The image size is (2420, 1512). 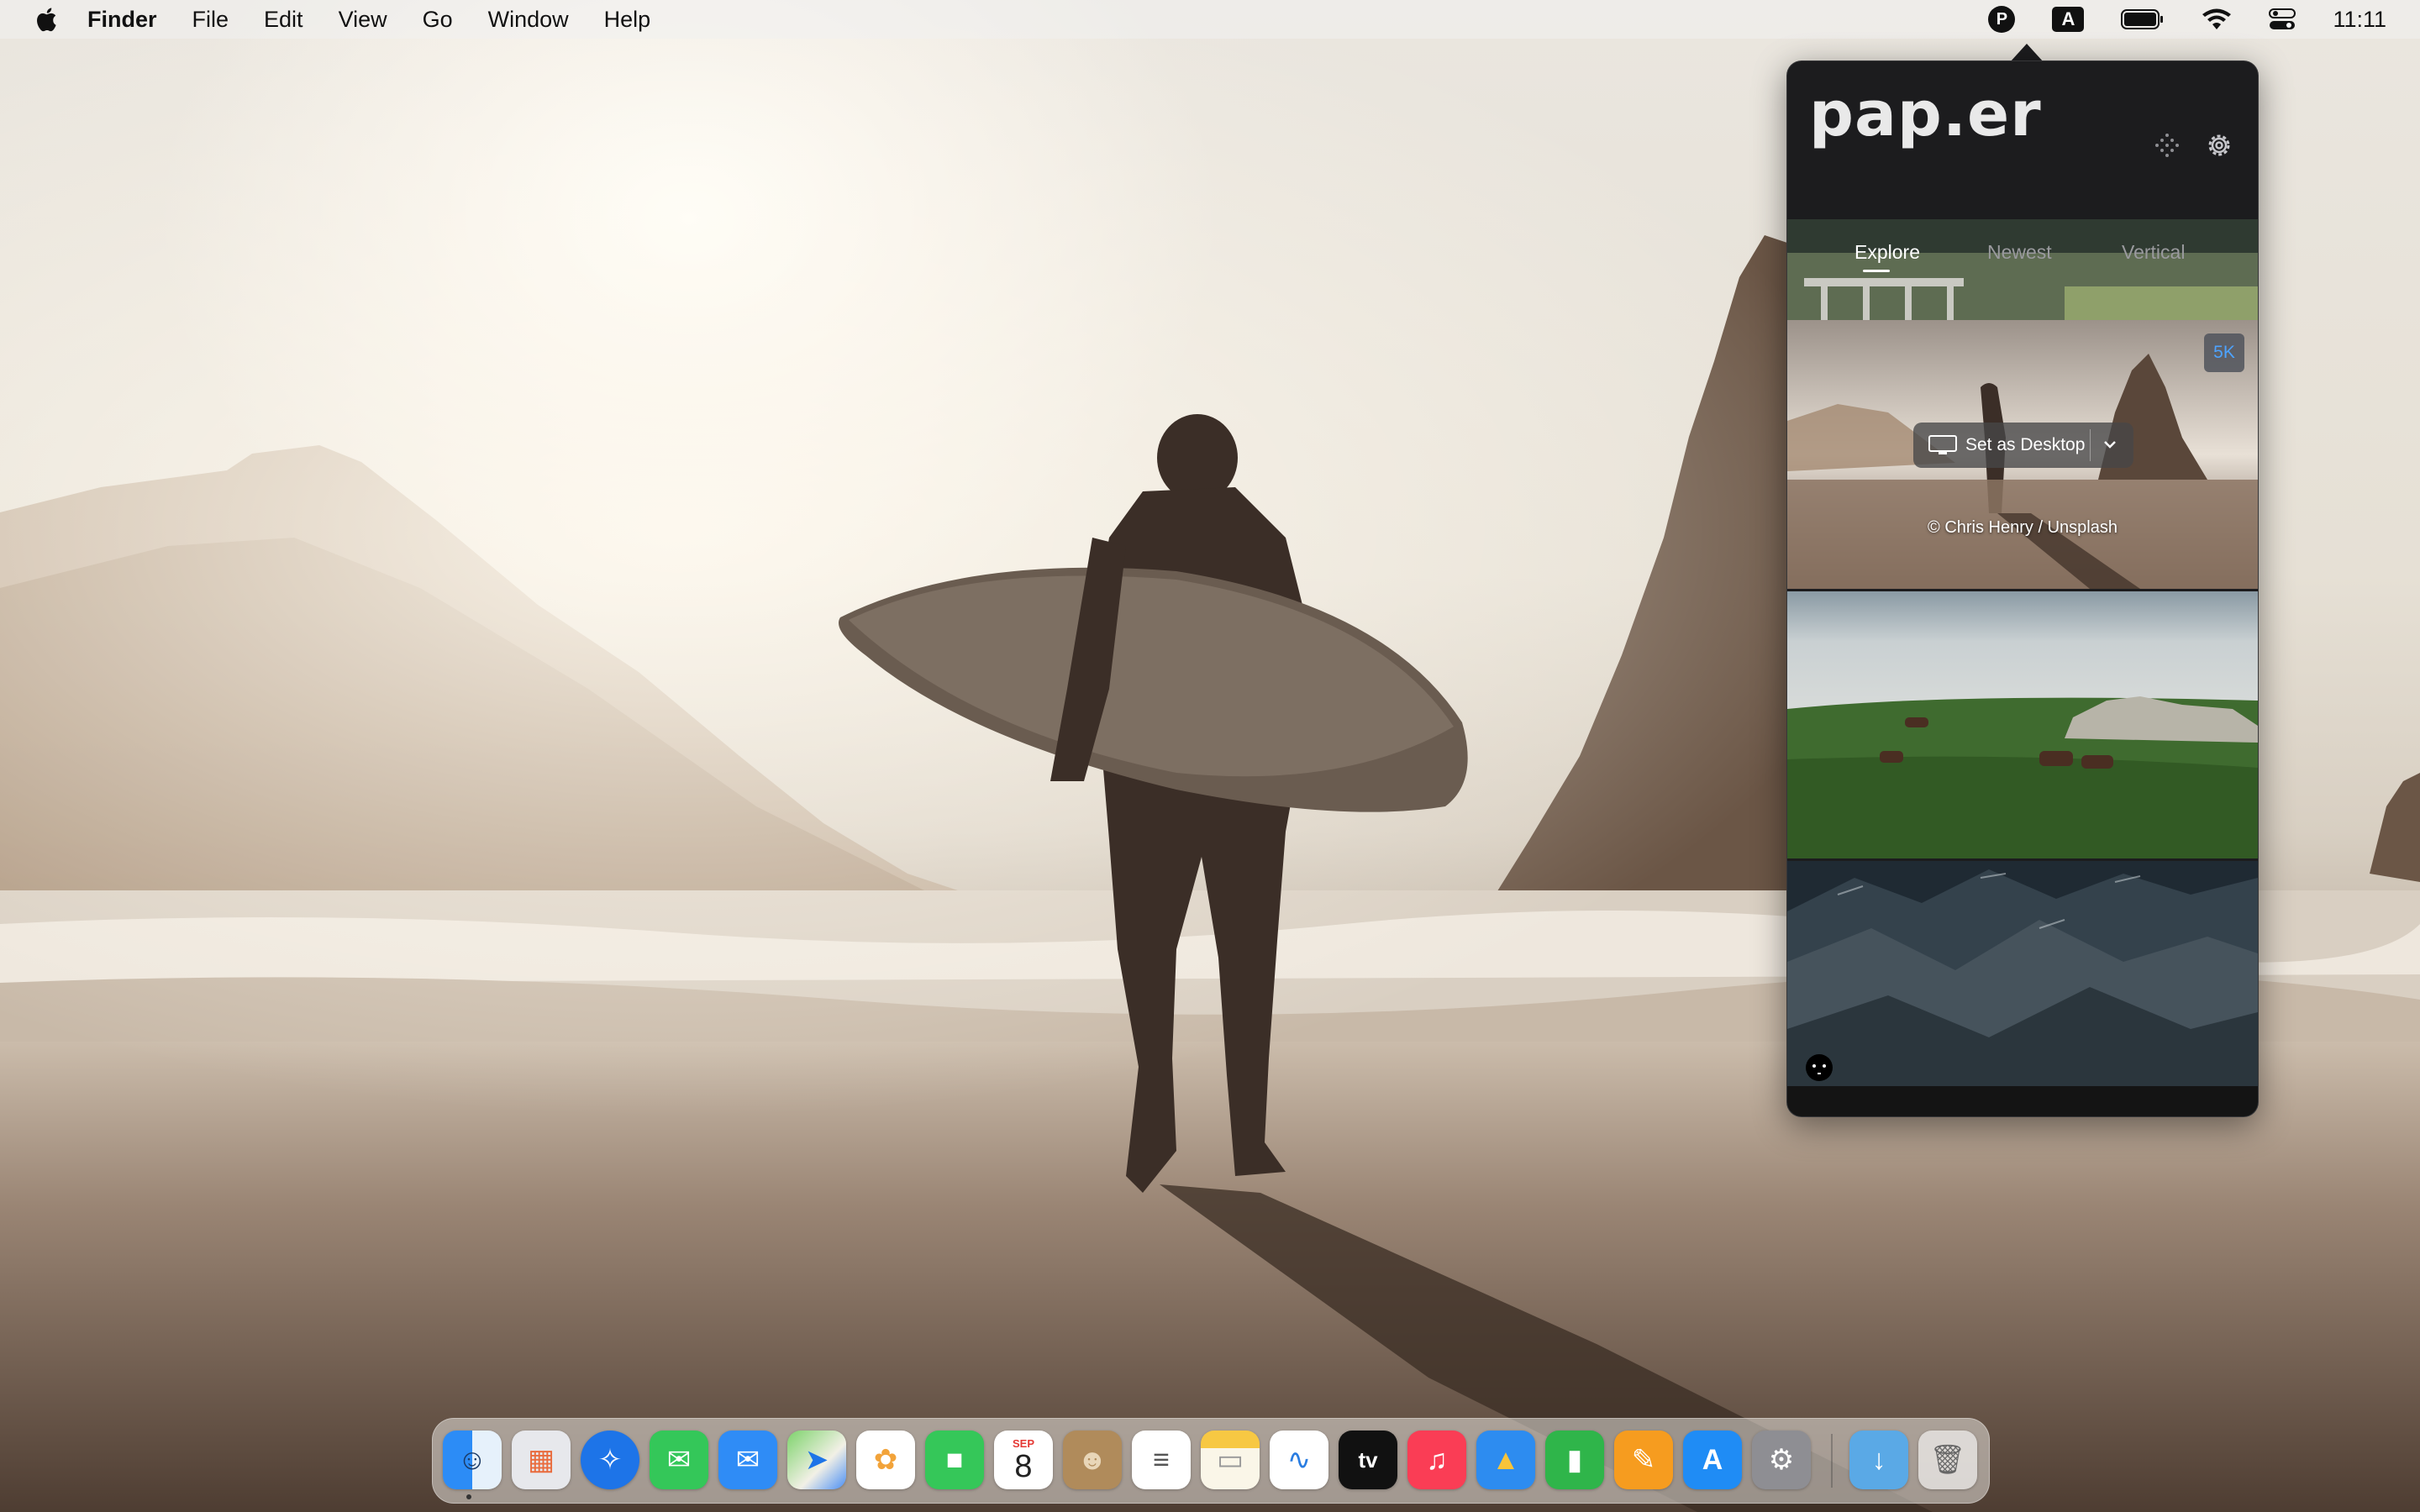 I want to click on messages-icon: ✉, so click(x=679, y=1460).